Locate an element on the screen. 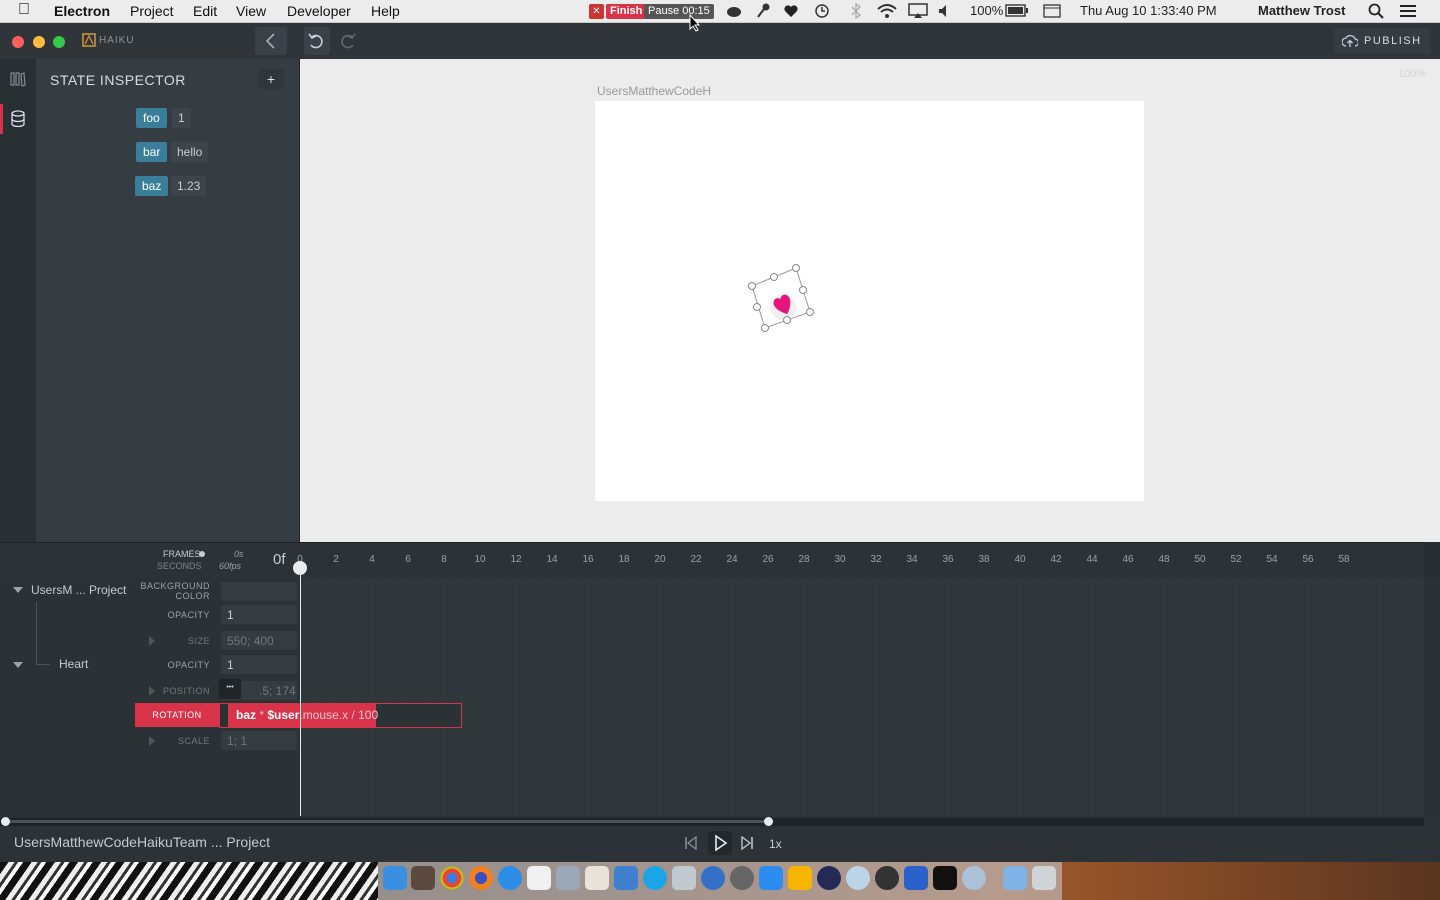 The height and width of the screenshot is (900, 1440). redo-button is located at coordinates (348, 41).